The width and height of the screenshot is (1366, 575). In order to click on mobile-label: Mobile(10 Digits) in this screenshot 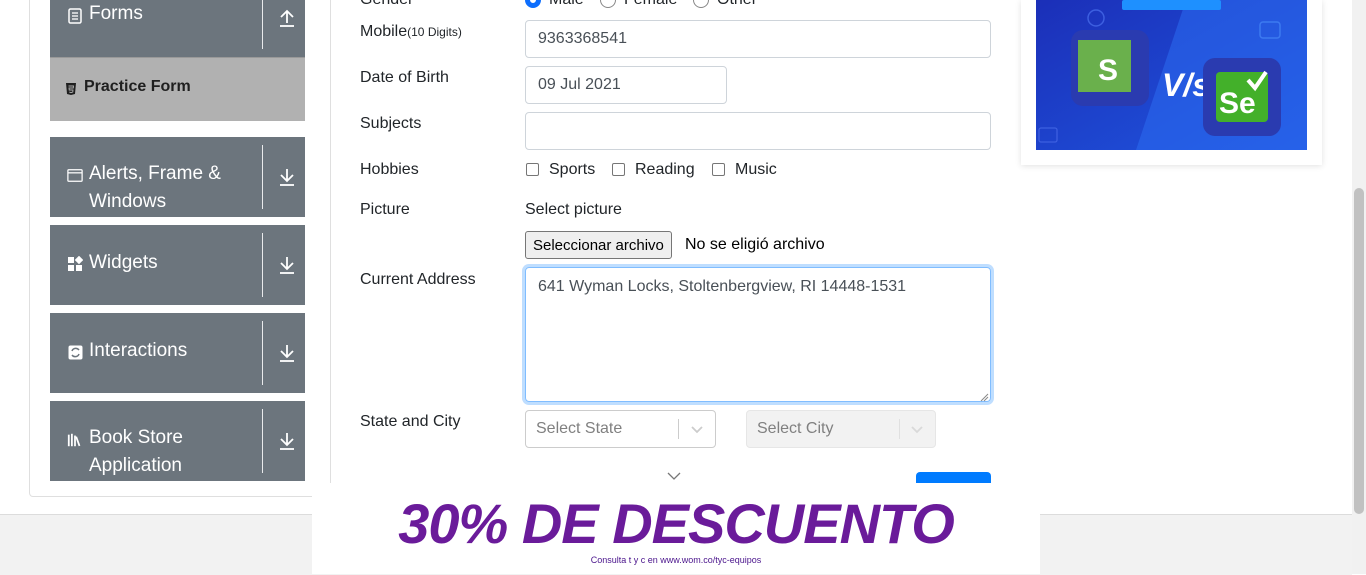, I will do `click(411, 32)`.